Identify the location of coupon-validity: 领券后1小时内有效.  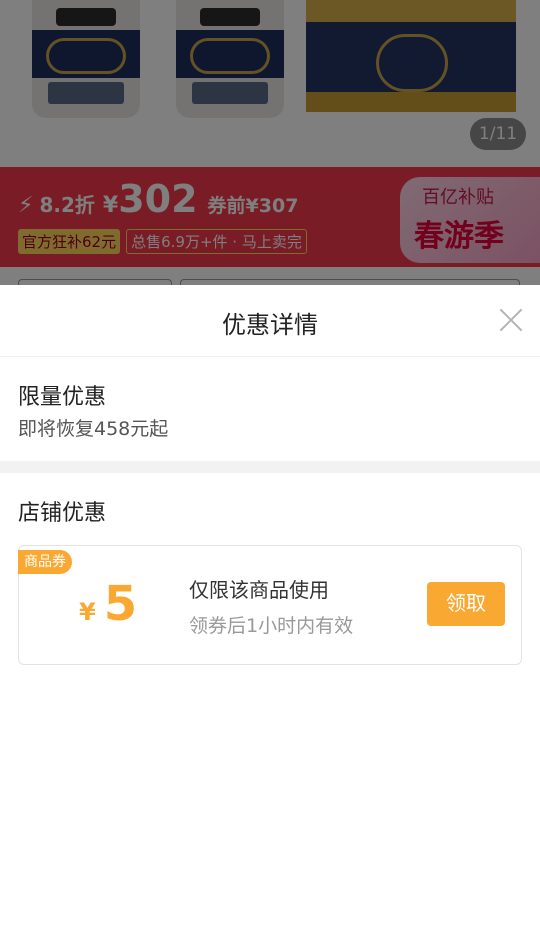
(271, 626).